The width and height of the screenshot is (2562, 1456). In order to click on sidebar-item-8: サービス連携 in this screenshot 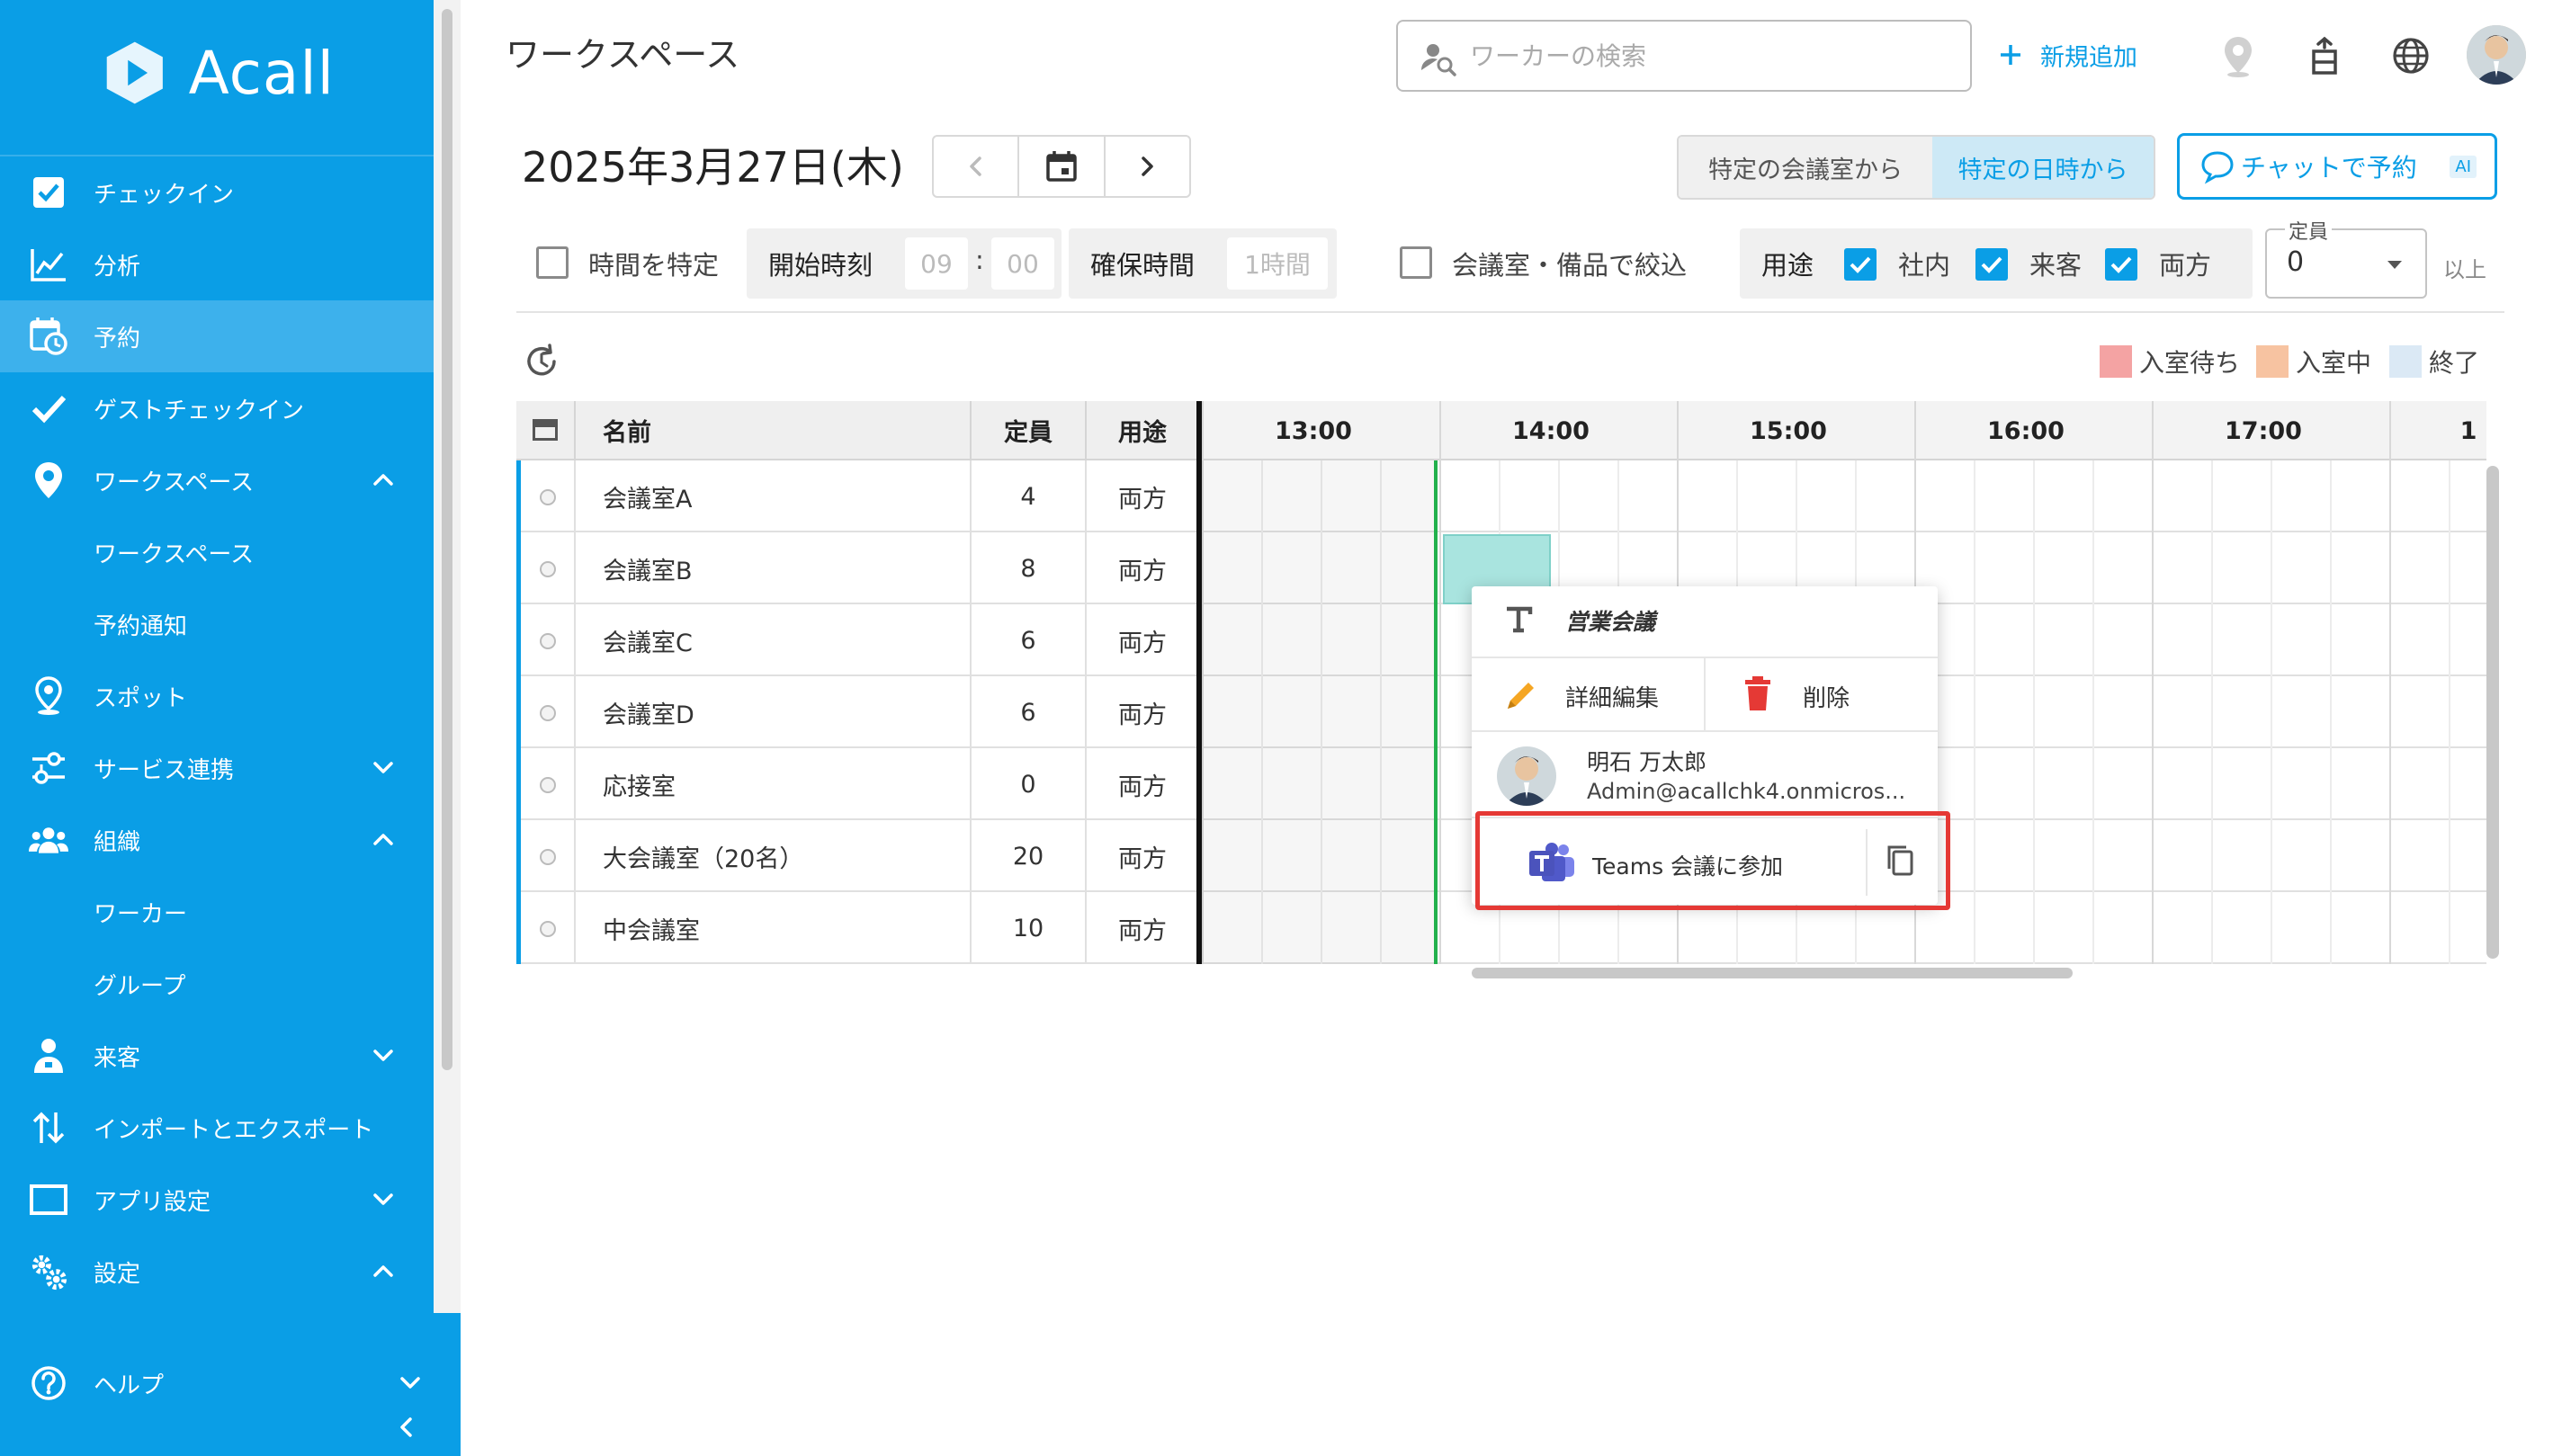, I will do `click(217, 768)`.